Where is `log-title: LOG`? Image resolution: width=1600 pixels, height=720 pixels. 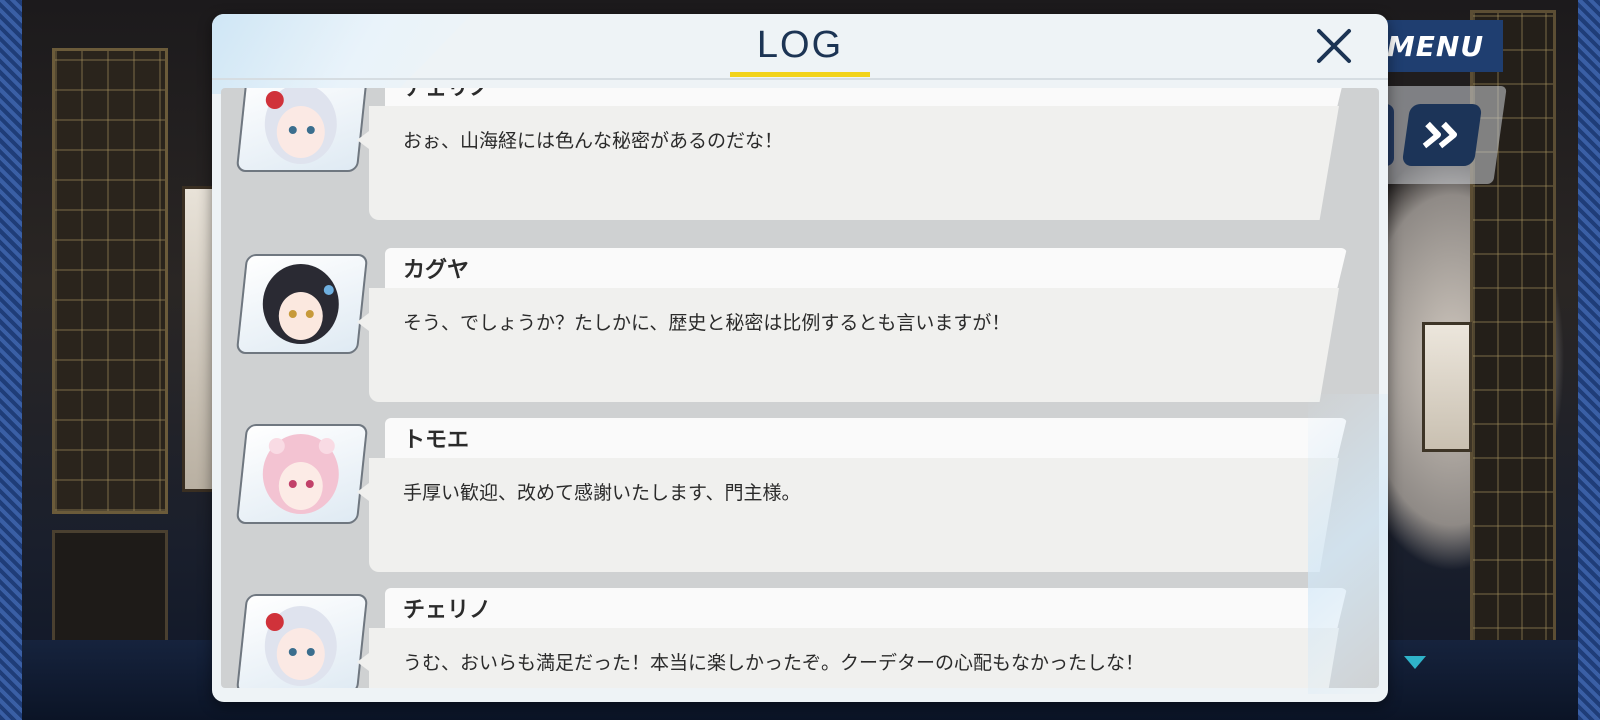
log-title: LOG is located at coordinates (800, 45).